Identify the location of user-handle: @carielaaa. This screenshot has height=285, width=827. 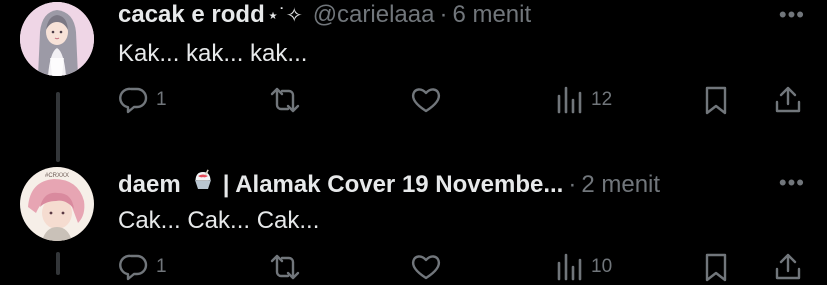
(374, 15).